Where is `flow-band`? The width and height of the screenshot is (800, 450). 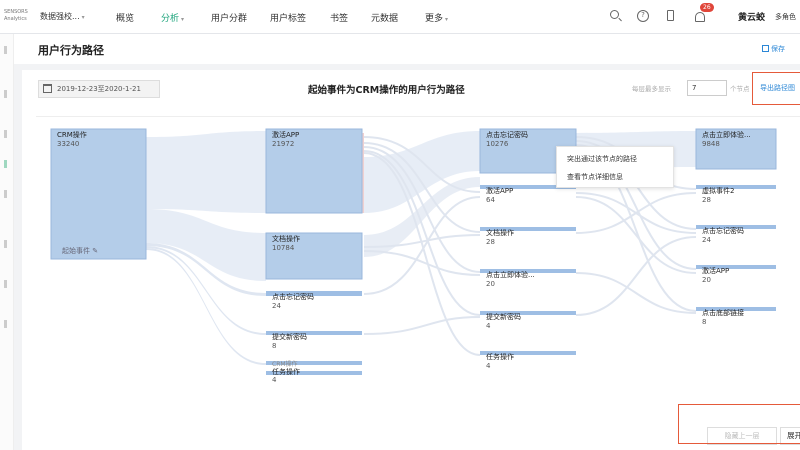
flow-band is located at coordinates (206, 172).